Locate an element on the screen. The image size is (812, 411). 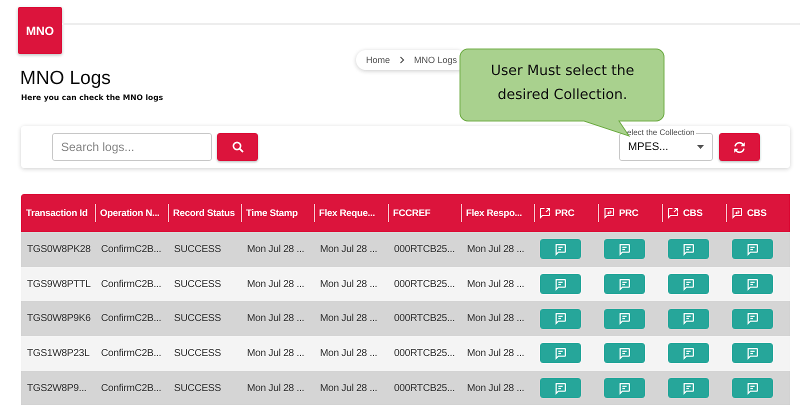
refresh-icon is located at coordinates (739, 147).